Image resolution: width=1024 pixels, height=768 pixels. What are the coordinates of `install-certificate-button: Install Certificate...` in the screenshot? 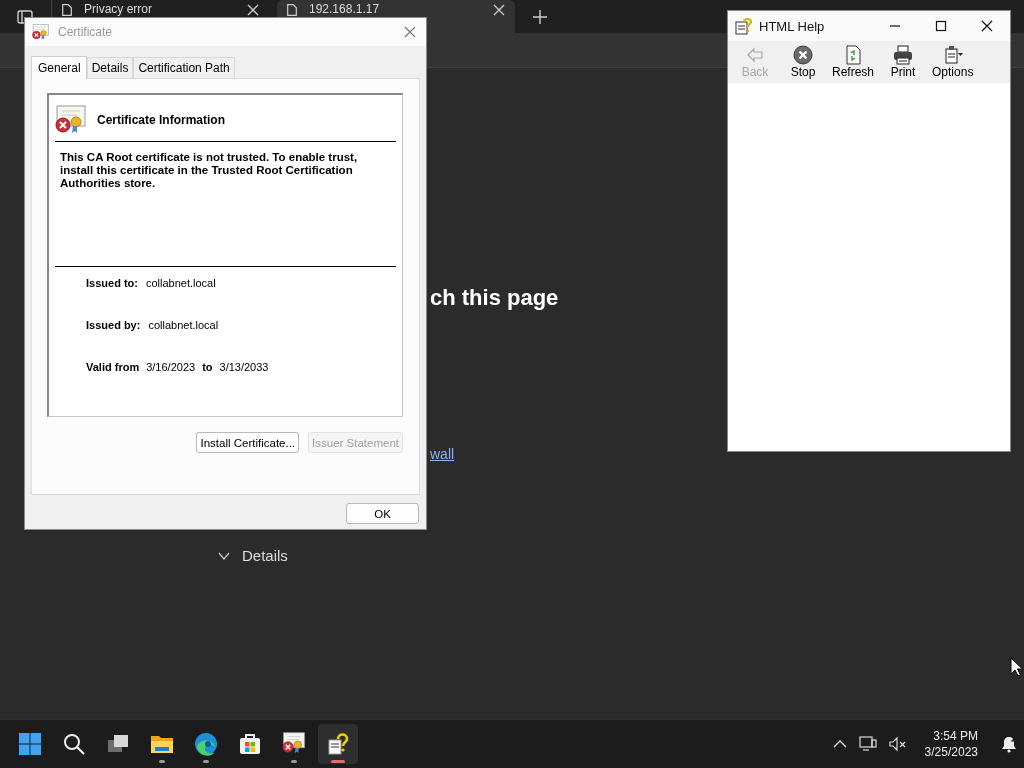 It's located at (248, 442).